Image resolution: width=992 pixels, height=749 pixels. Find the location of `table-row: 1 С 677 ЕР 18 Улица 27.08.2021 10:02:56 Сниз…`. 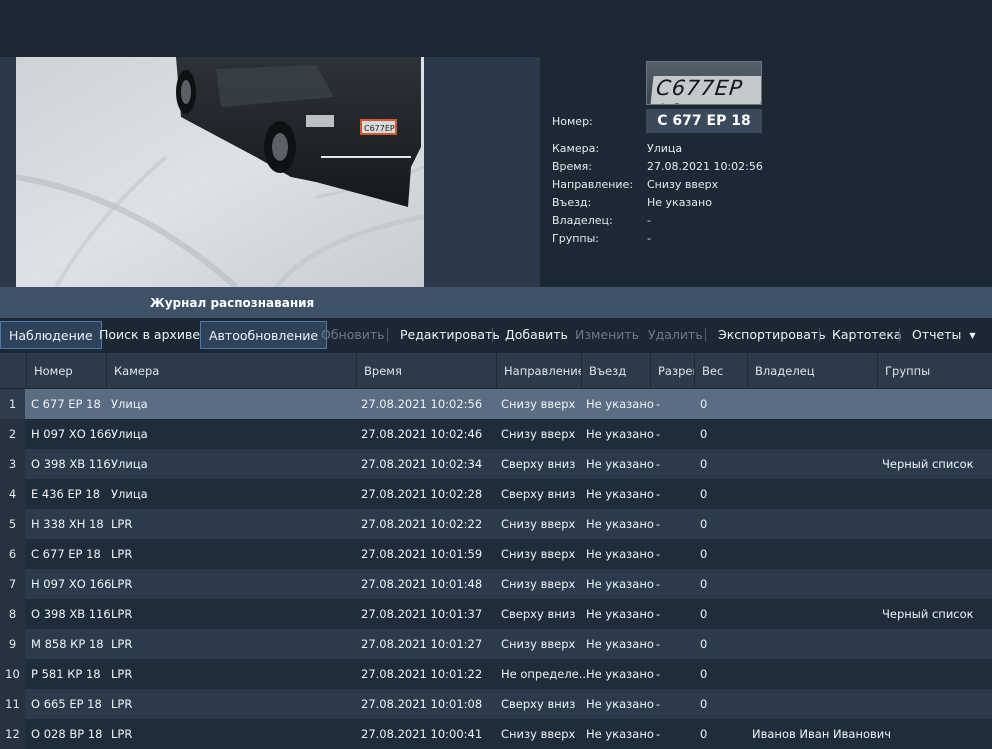

table-row: 1 С 677 ЕР 18 Улица 27.08.2021 10:02:56 Сниз… is located at coordinates (496, 404).